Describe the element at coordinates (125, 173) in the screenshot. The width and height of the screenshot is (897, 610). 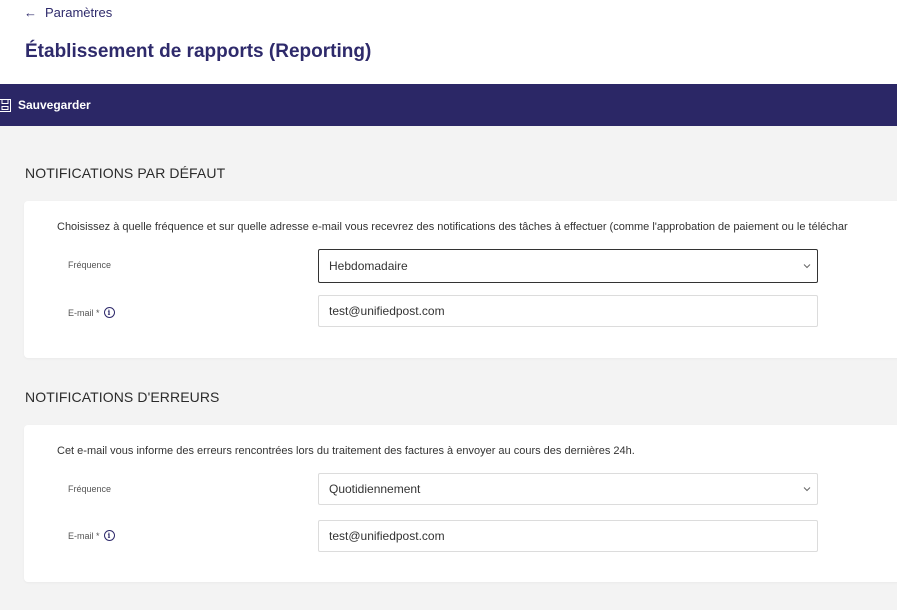
I see `section-title-default-notifications: NOTIFICATIONS PAR DÉFAUT` at that location.